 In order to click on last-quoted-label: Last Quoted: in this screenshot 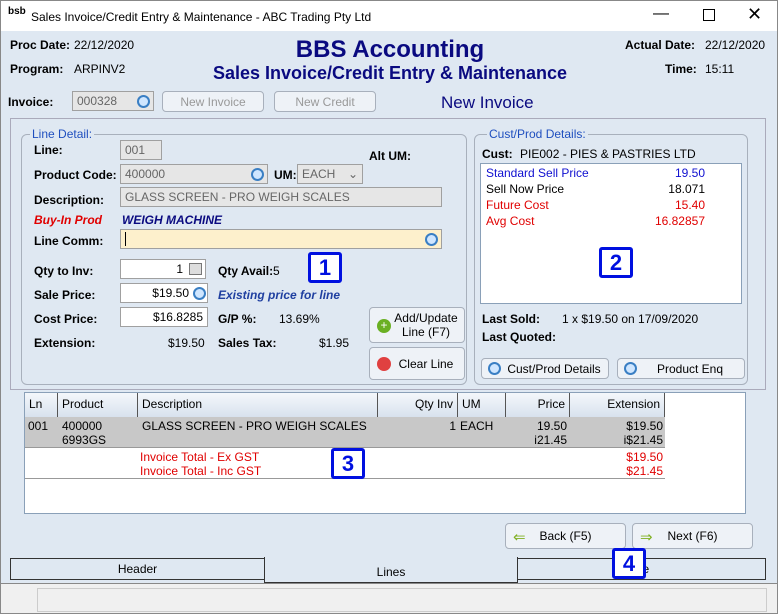, I will do `click(519, 337)`.